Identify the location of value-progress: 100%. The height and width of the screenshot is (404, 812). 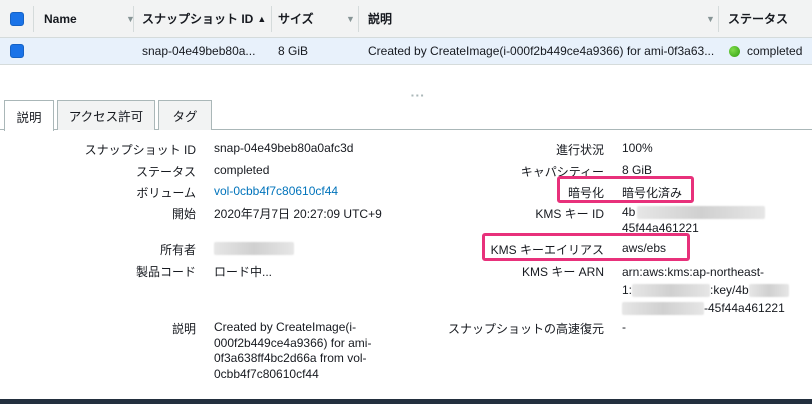
(637, 148).